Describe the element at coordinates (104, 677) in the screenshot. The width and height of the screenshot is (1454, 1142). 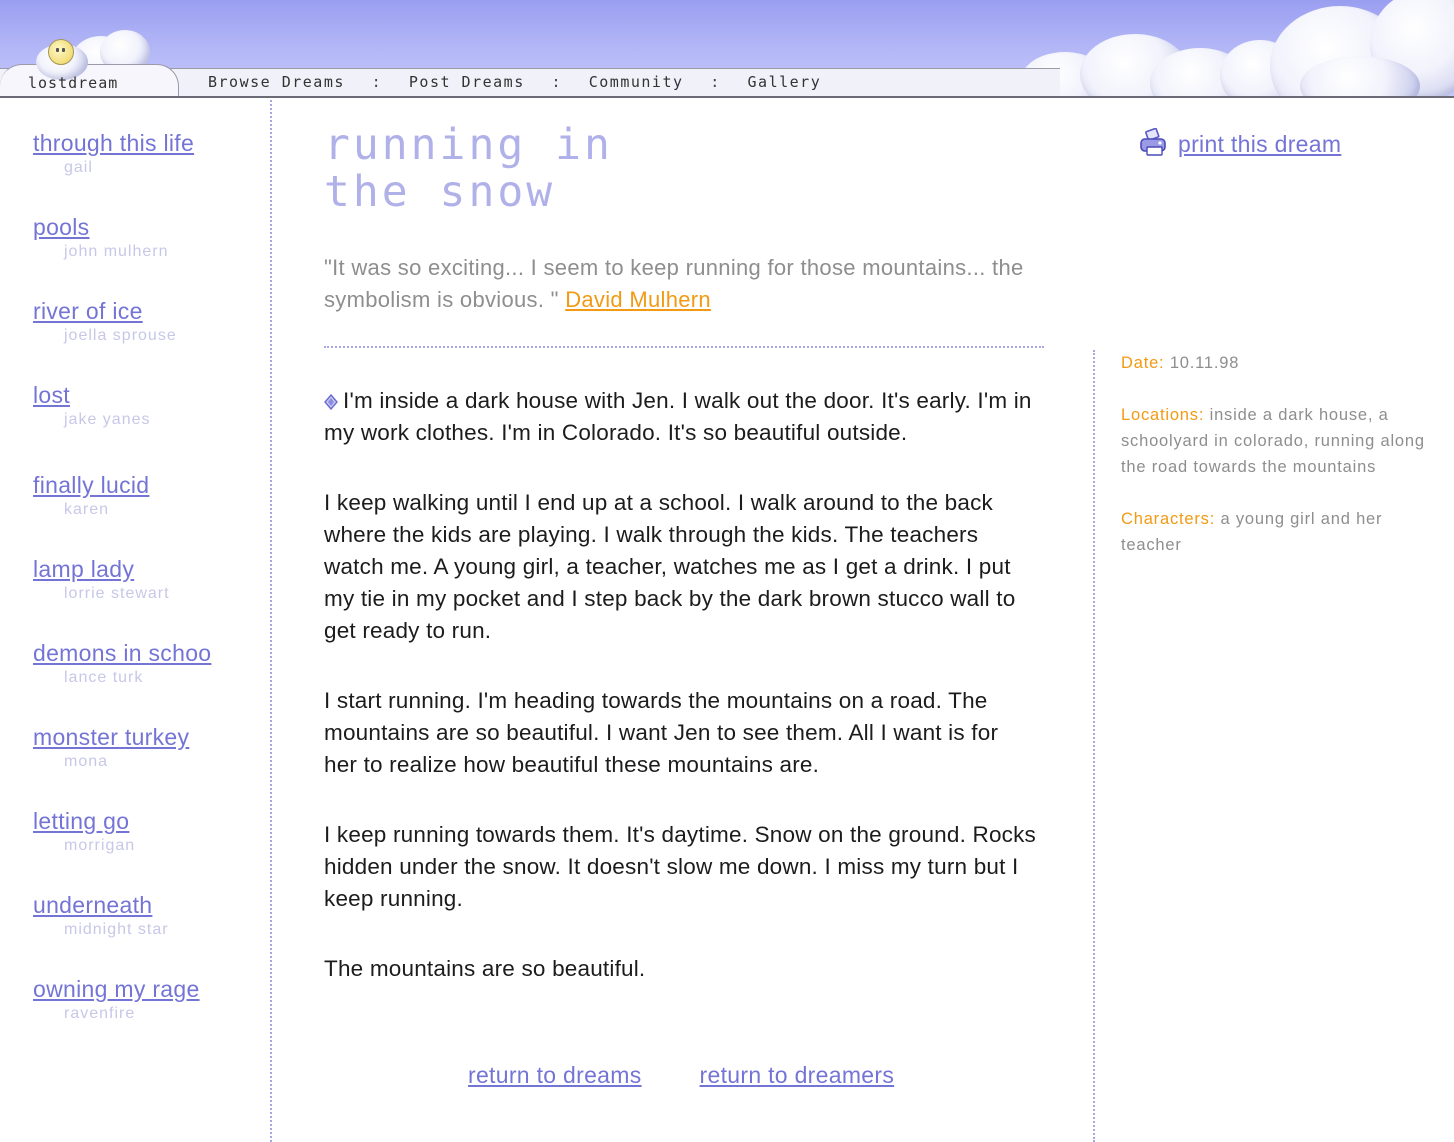
I see `dream-author: lance turk` at that location.